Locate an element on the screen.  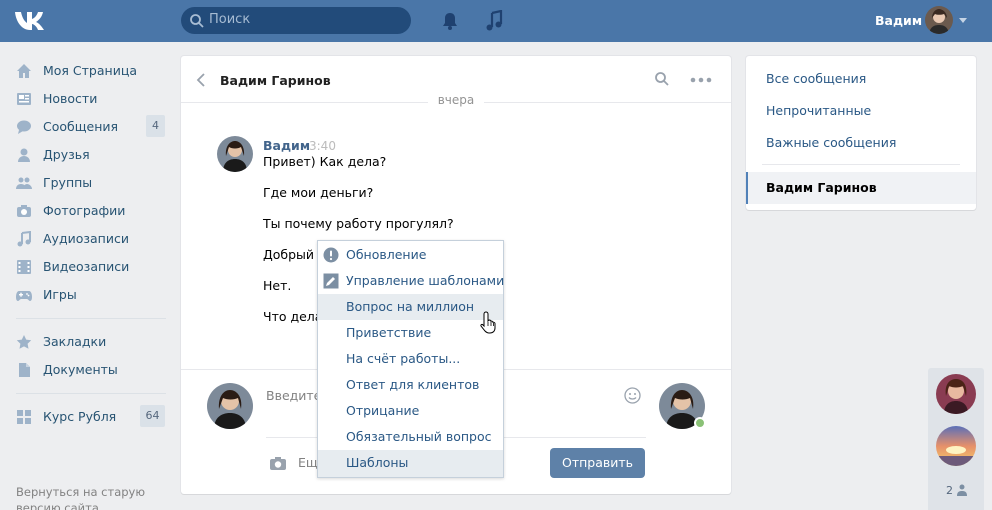
friends-icon is located at coordinates (24, 155).